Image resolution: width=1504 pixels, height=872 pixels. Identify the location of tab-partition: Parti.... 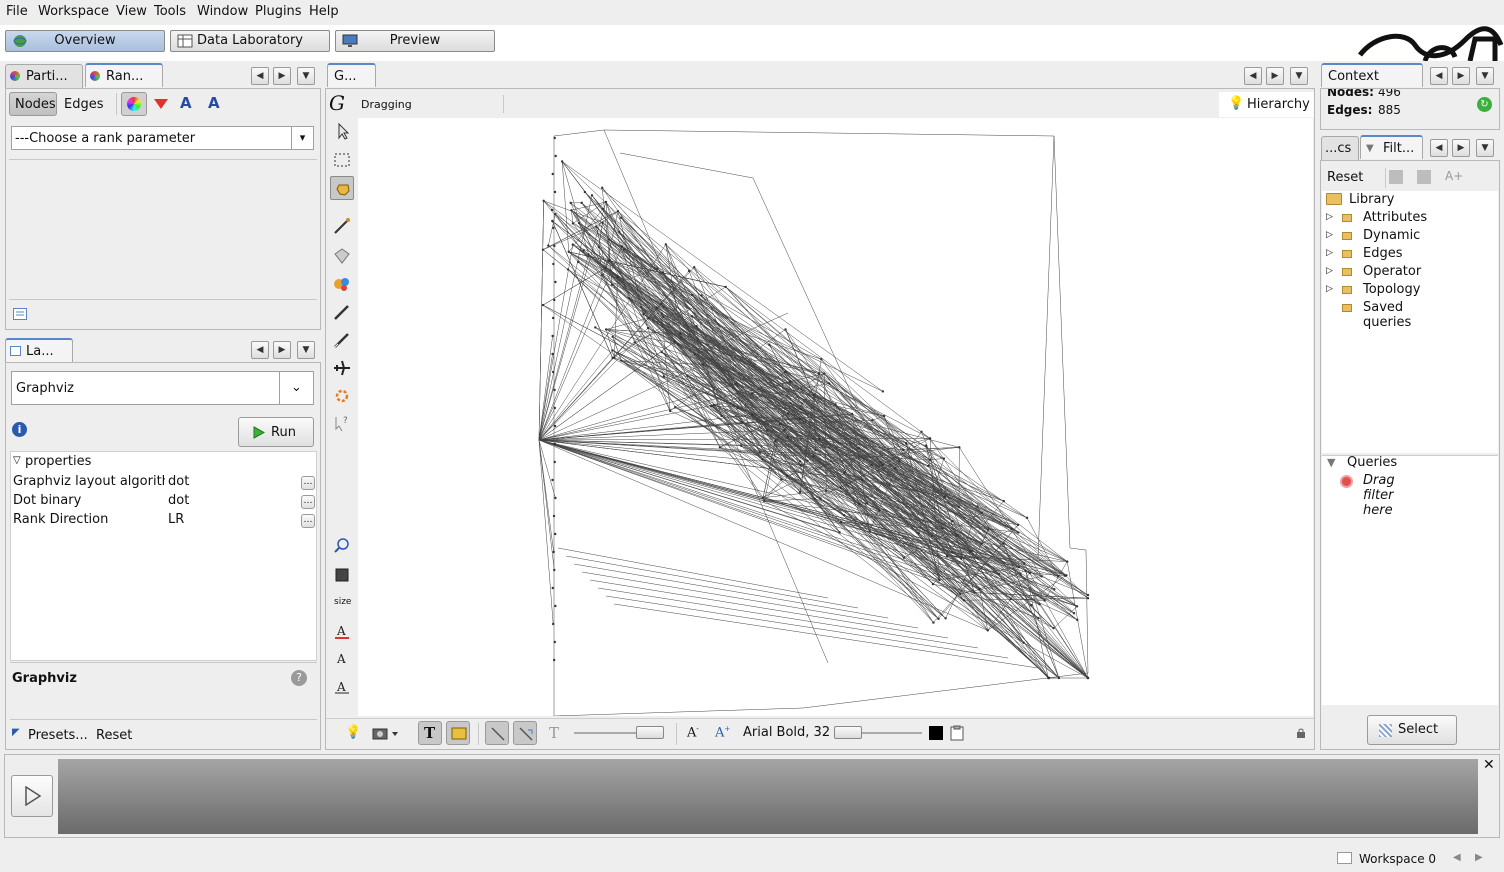
(44, 76).